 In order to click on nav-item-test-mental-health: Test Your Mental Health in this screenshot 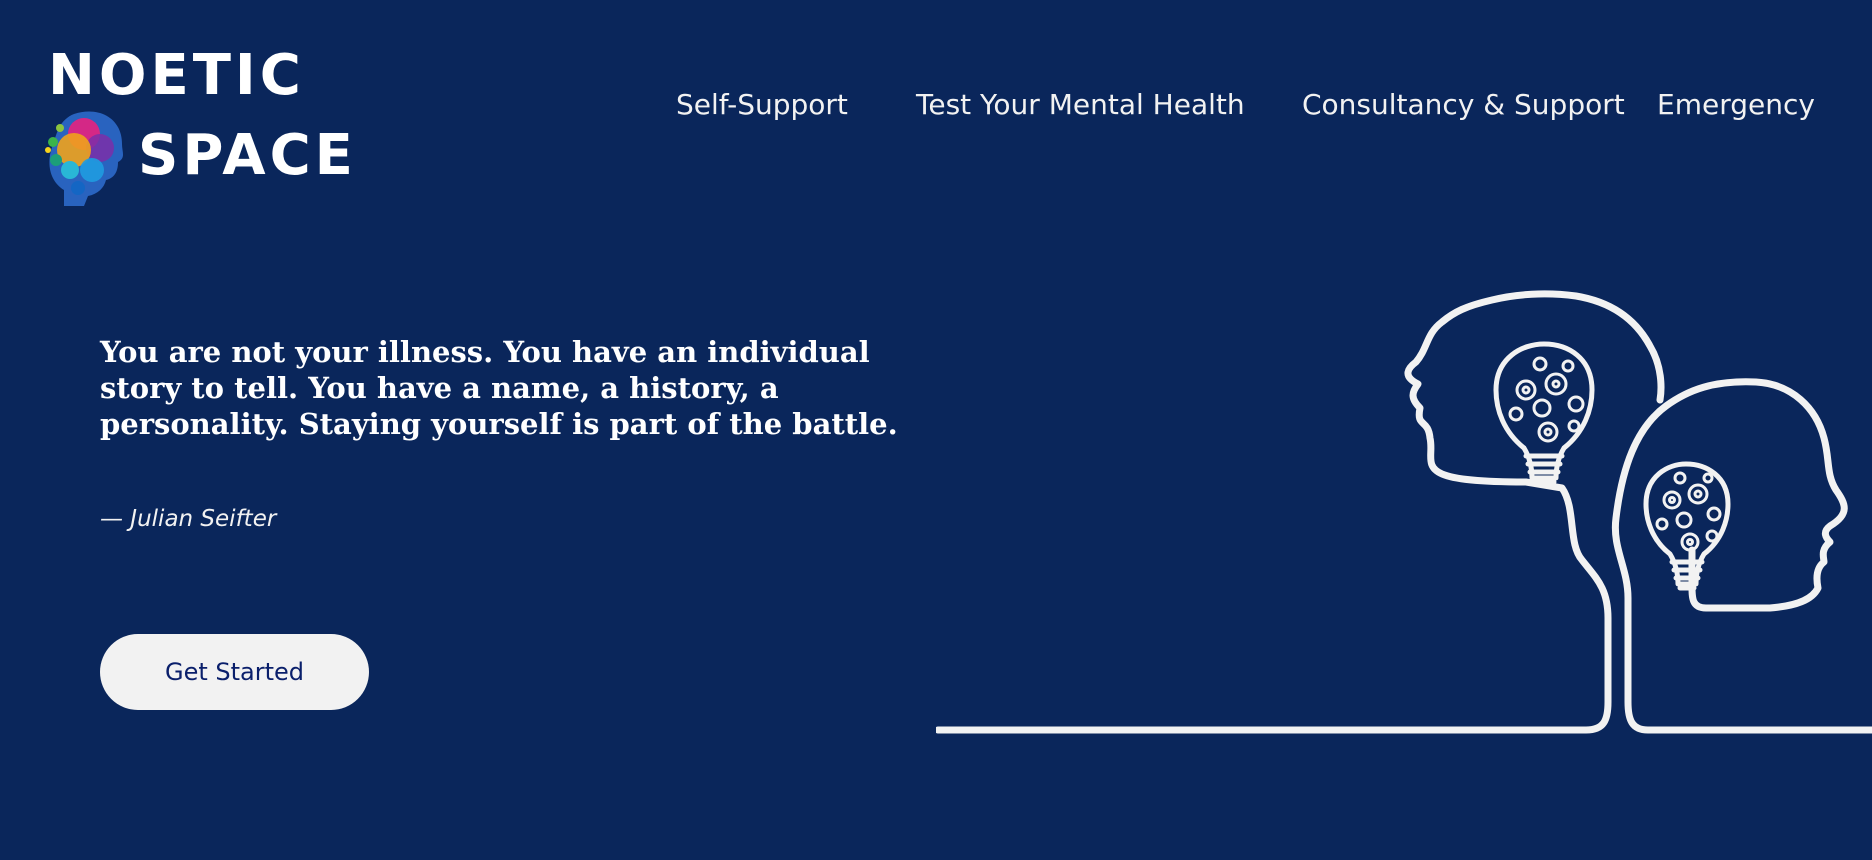, I will do `click(1080, 104)`.